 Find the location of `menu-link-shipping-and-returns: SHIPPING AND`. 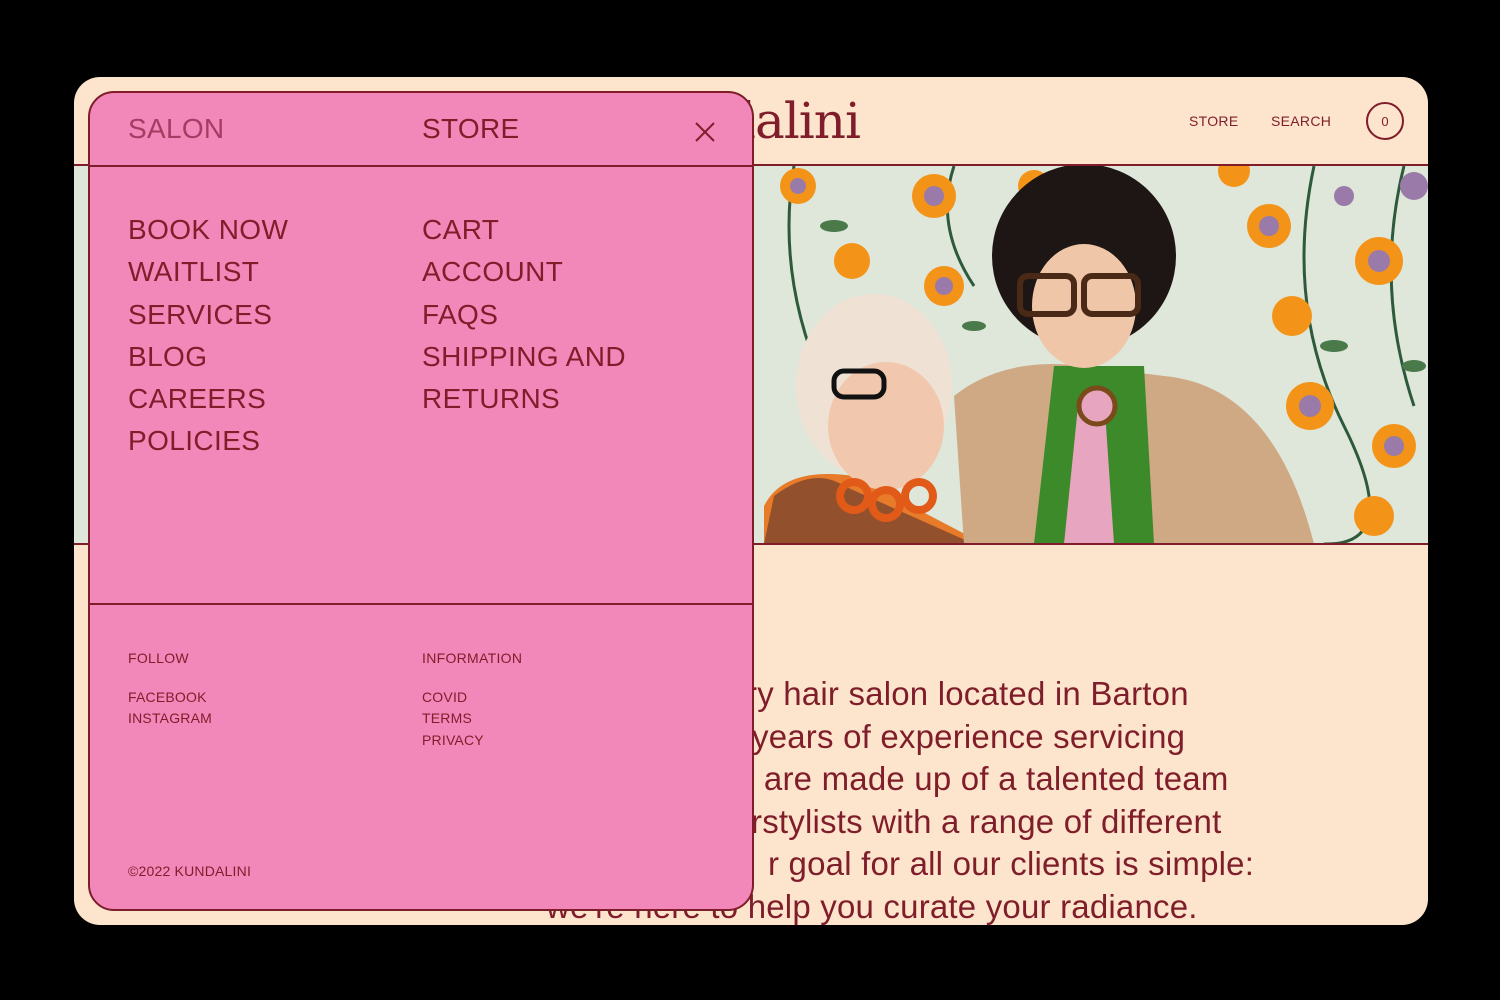

menu-link-shipping-and-returns: SHIPPING AND is located at coordinates (524, 357).